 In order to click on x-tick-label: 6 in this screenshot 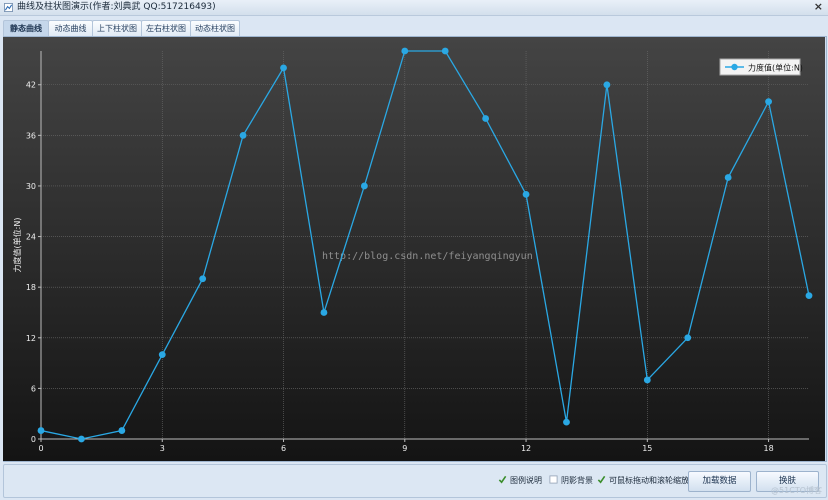, I will do `click(283, 448)`.